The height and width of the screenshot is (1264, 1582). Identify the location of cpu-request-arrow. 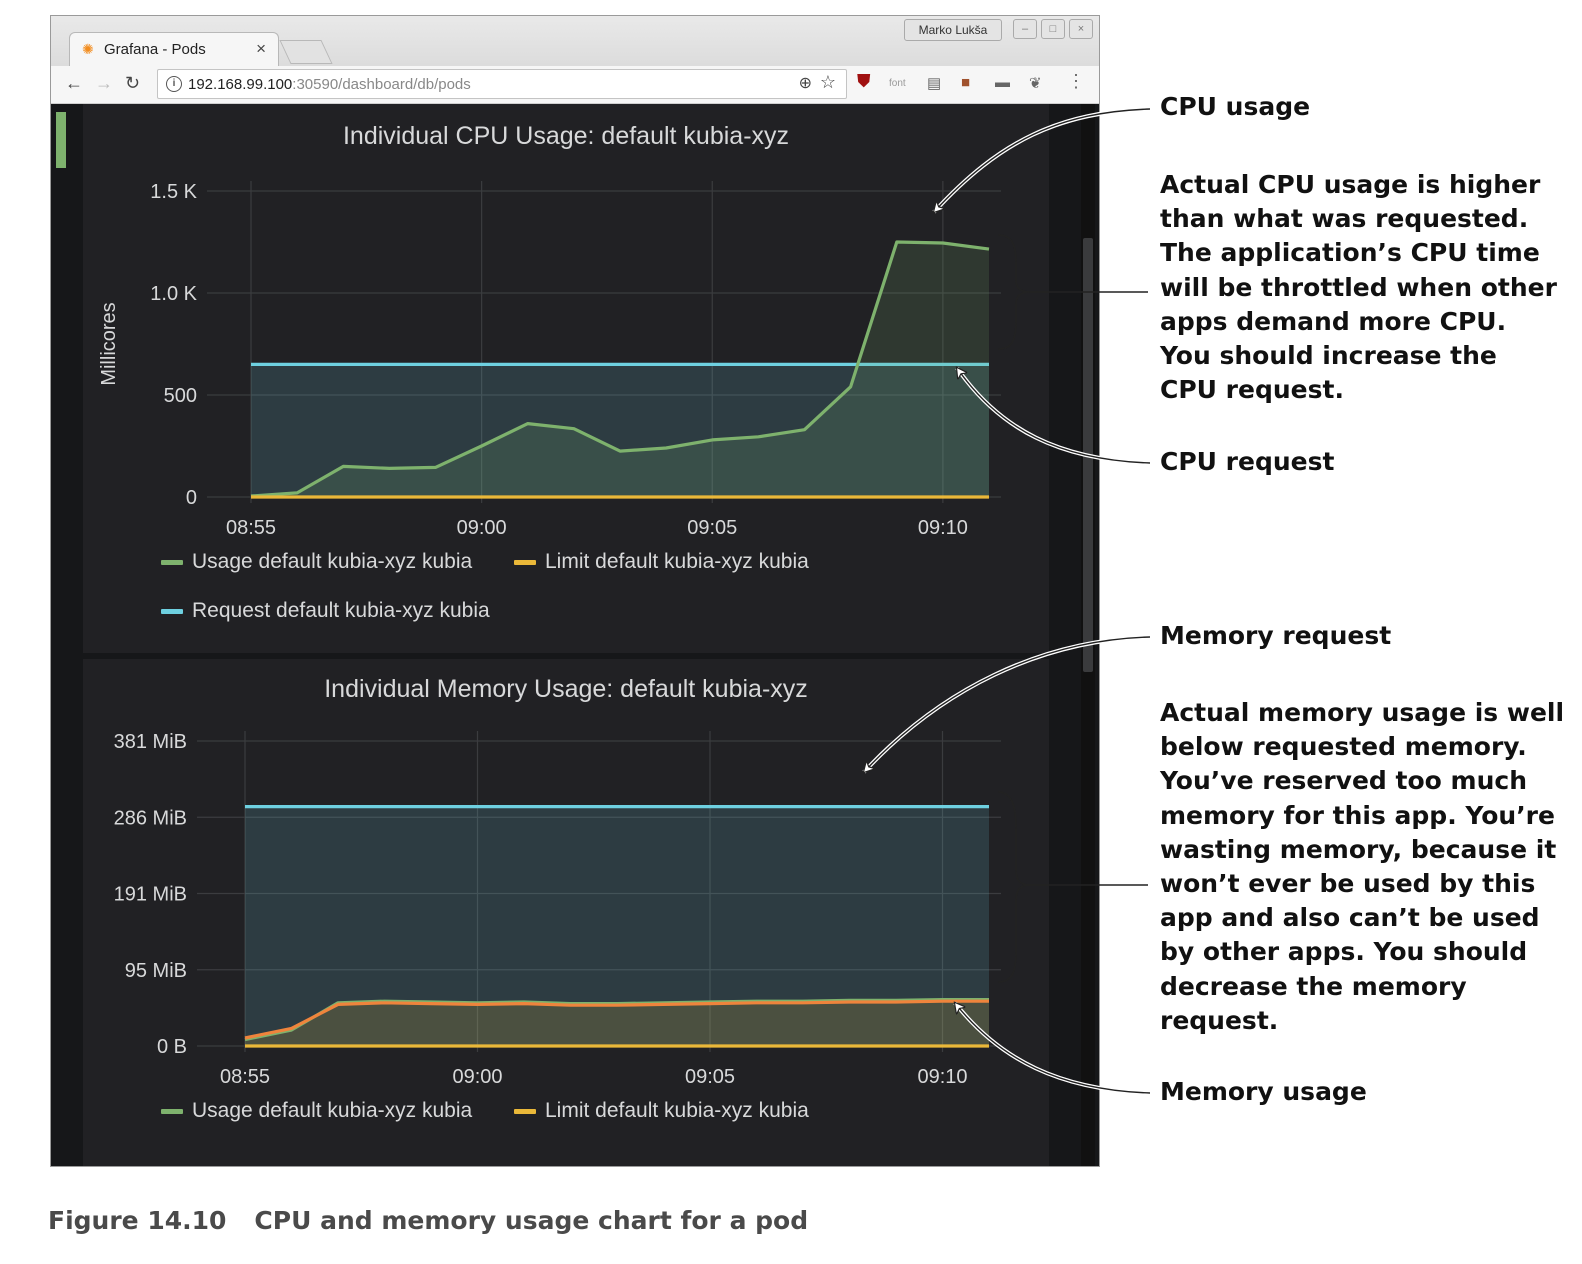
(1053, 415).